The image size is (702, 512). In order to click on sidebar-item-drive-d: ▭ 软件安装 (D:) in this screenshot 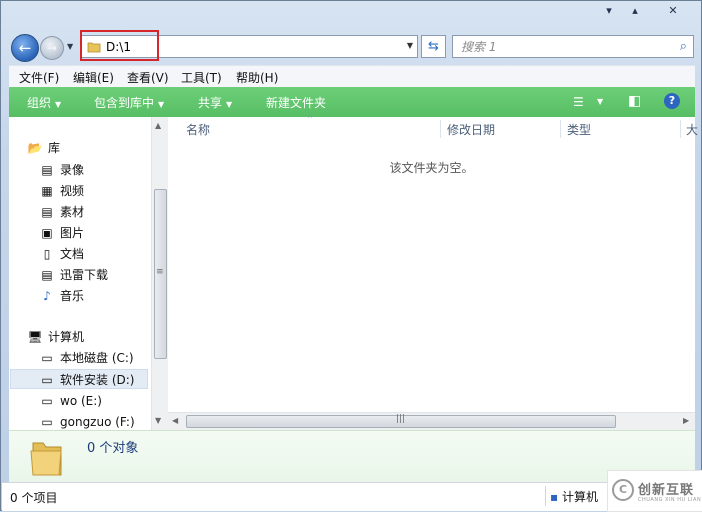, I will do `click(79, 379)`.